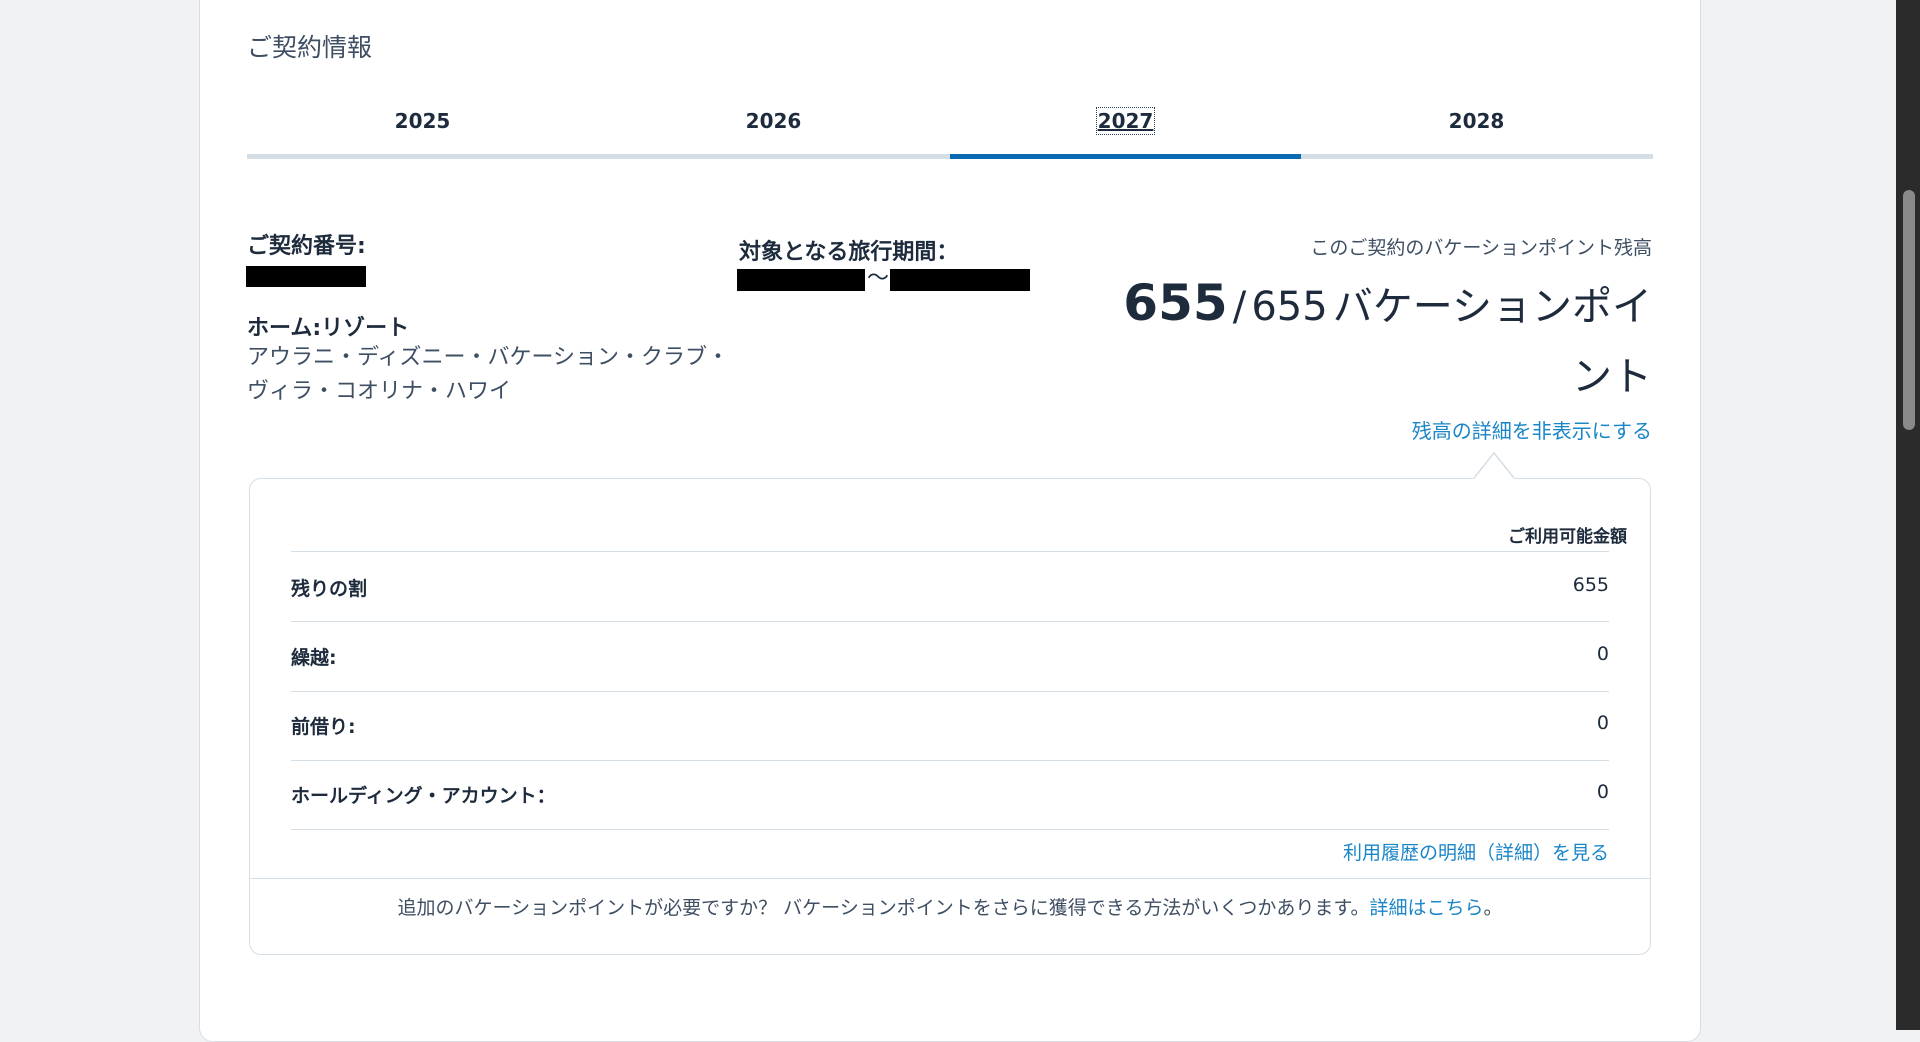 Image resolution: width=1920 pixels, height=1042 pixels. What do you see at coordinates (328, 328) in the screenshot?
I see `home-resort-label: ホーム:リゾート` at bounding box center [328, 328].